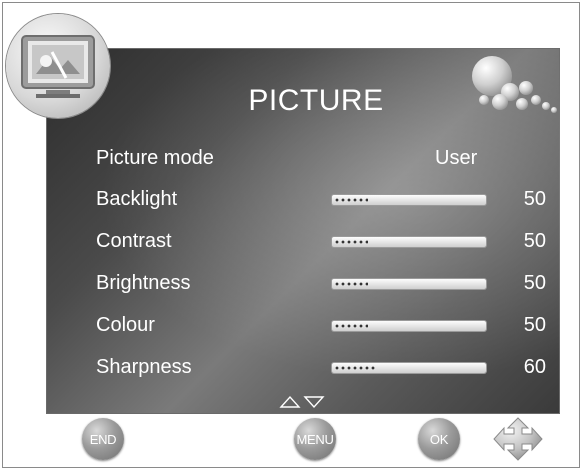 The image size is (584, 472). I want to click on ok-button: OK, so click(439, 439).